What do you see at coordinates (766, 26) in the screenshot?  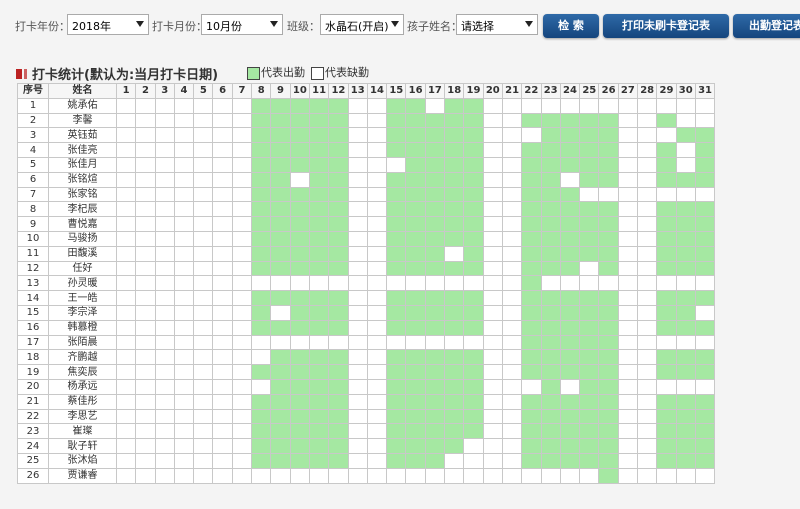 I see `attendance-register-button: 出勤登记表` at bounding box center [766, 26].